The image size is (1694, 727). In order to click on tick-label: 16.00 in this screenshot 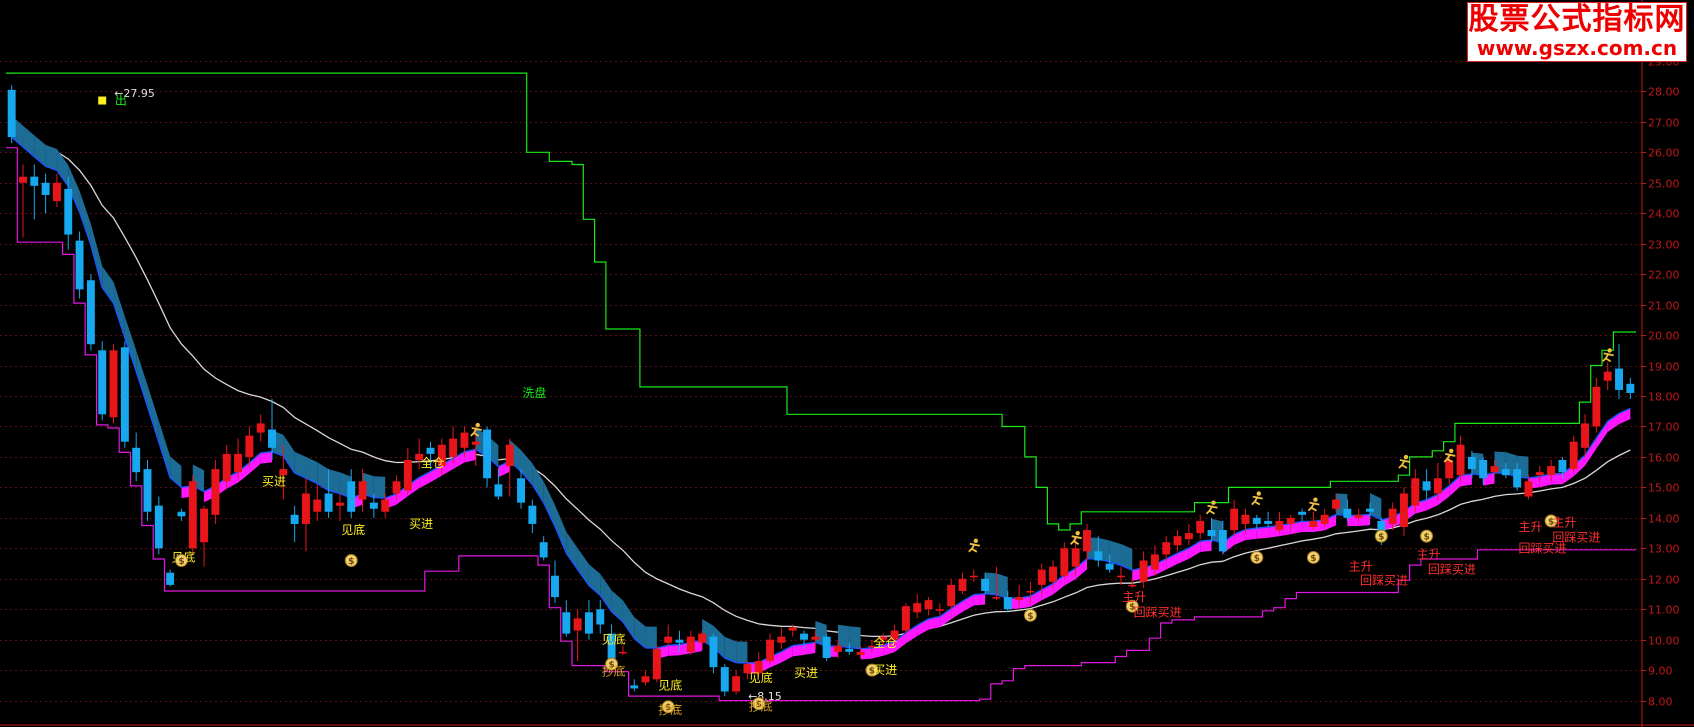, I will do `click(1664, 458)`.